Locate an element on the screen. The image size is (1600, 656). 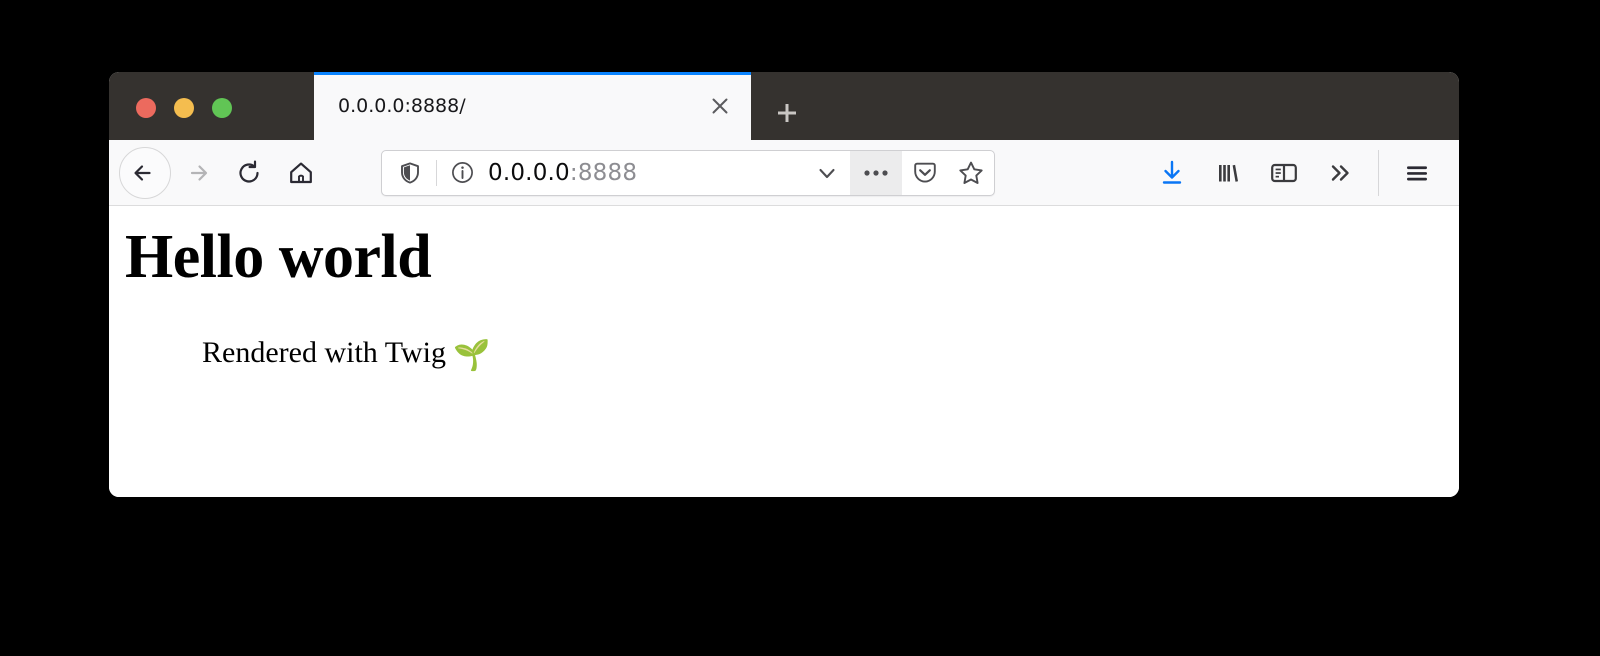
back-arrow-icon is located at coordinates (145, 172).